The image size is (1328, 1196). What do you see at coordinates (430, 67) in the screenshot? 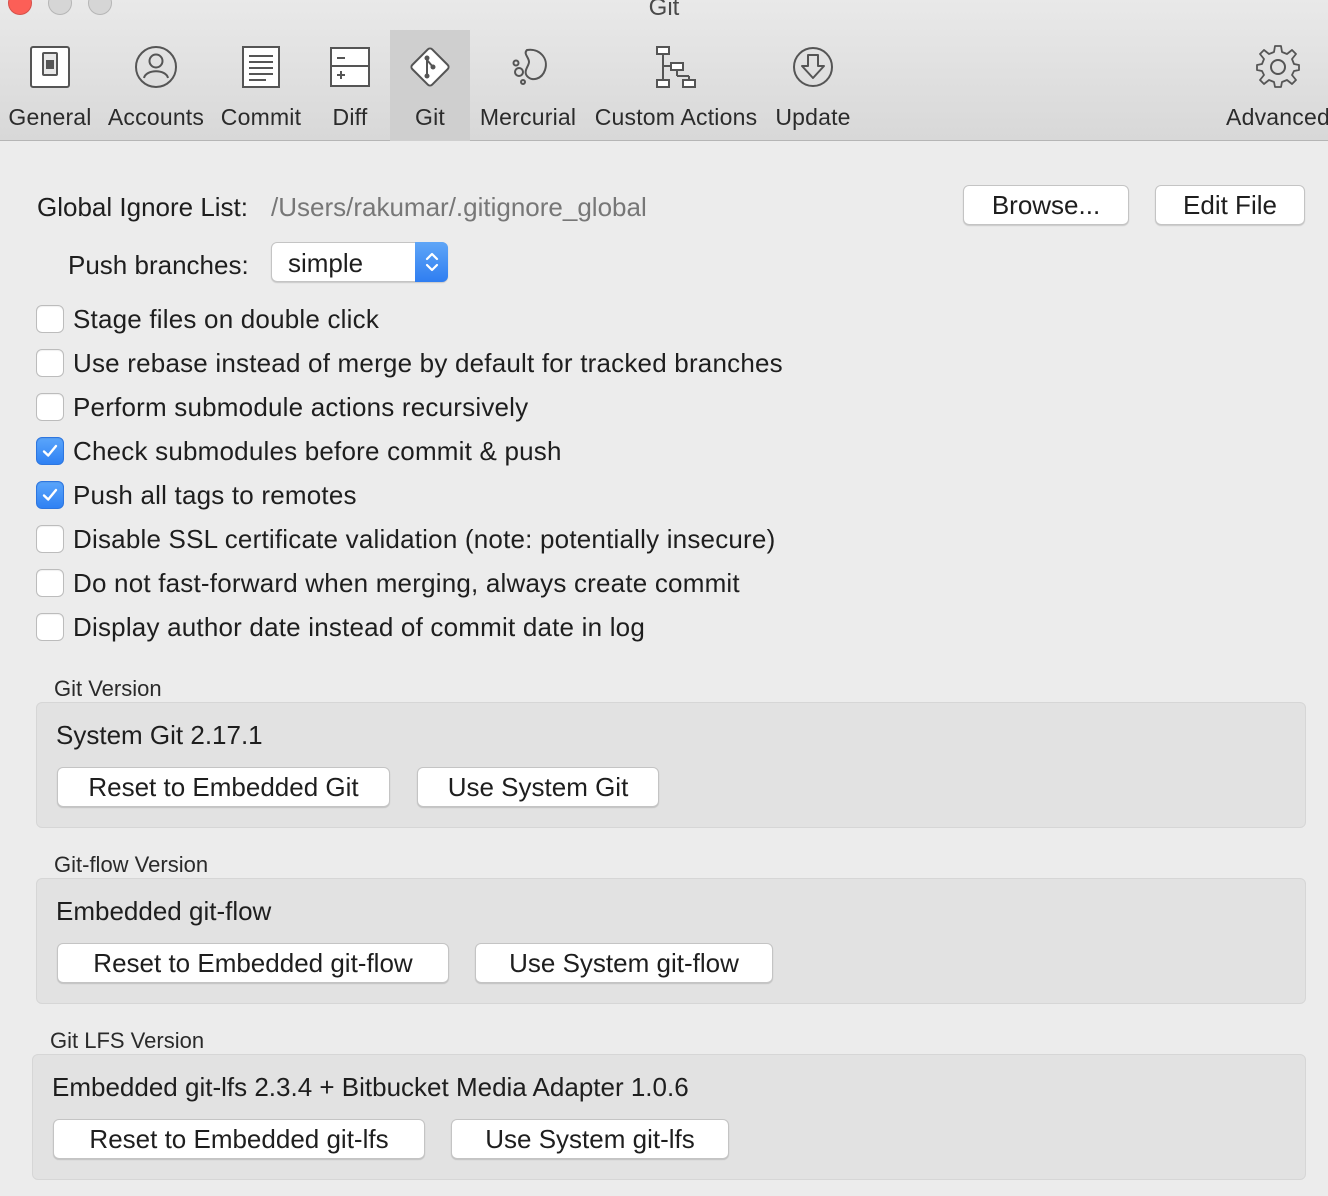
I see `git-diamond-icon` at bounding box center [430, 67].